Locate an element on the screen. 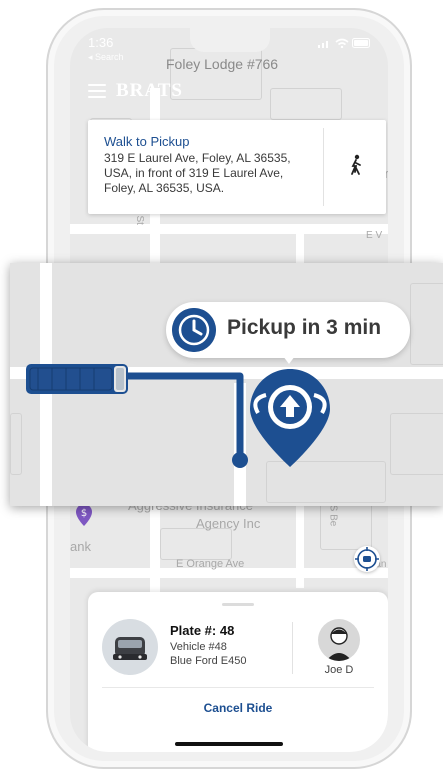 The width and height of the screenshot is (443, 772). walking-person-icon is located at coordinates (356, 164).